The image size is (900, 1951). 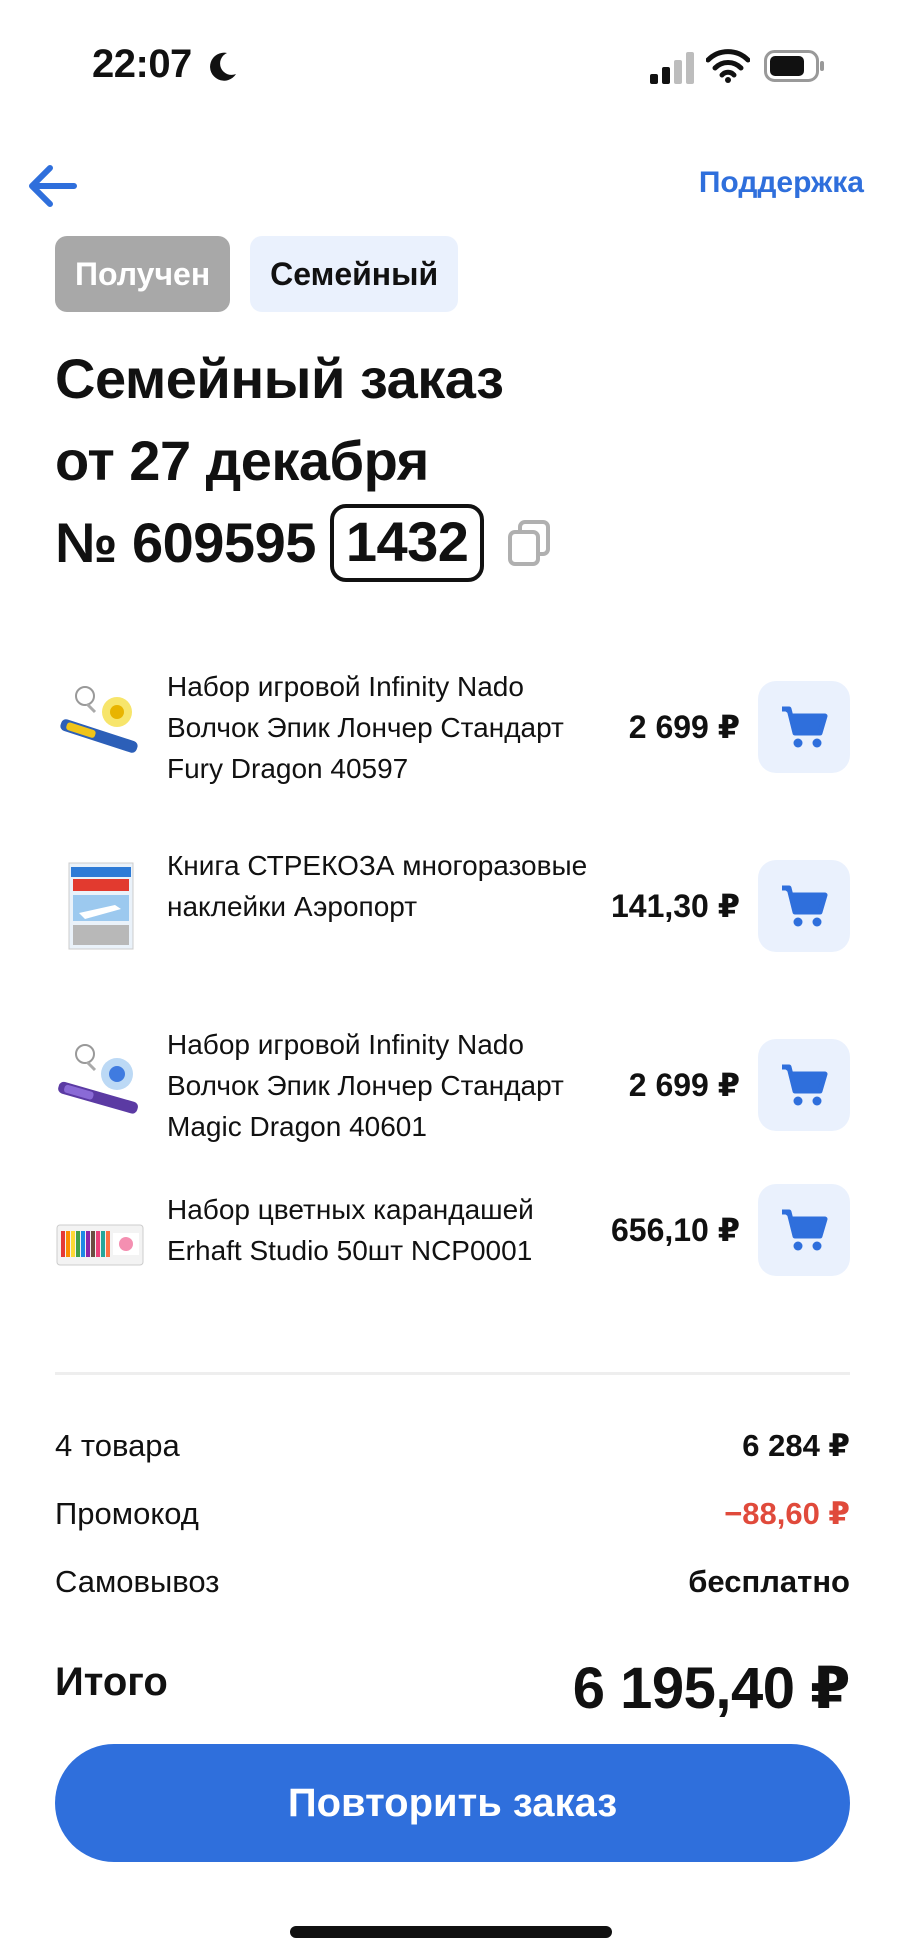 I want to click on signal-icon, so click(x=672, y=68).